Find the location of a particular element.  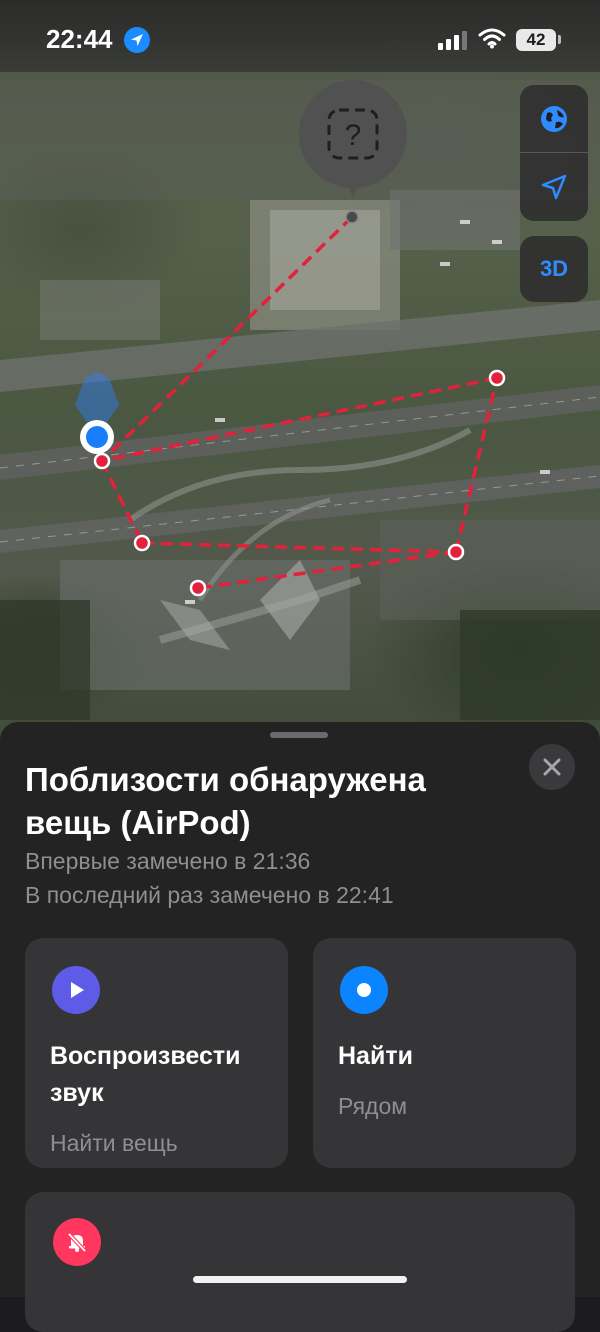

play-sound-card: Воспроизве­сти звук Найти вещь is located at coordinates (156, 1053).